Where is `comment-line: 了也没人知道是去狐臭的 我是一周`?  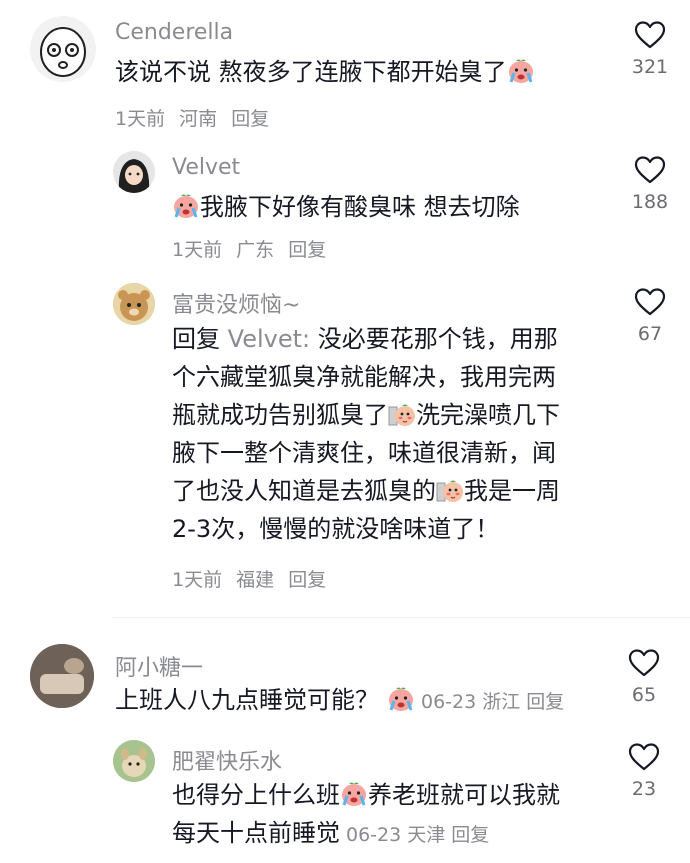 comment-line: 了也没人知道是去狐臭的 我是一周 is located at coordinates (392, 491).